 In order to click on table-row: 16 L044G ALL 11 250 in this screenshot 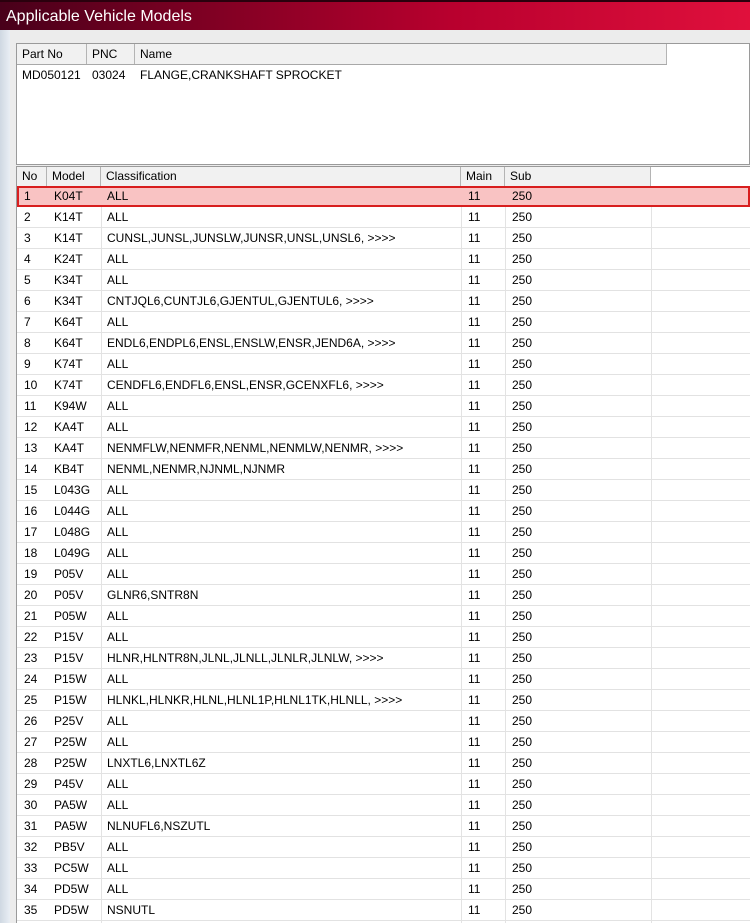, I will do `click(383, 511)`.